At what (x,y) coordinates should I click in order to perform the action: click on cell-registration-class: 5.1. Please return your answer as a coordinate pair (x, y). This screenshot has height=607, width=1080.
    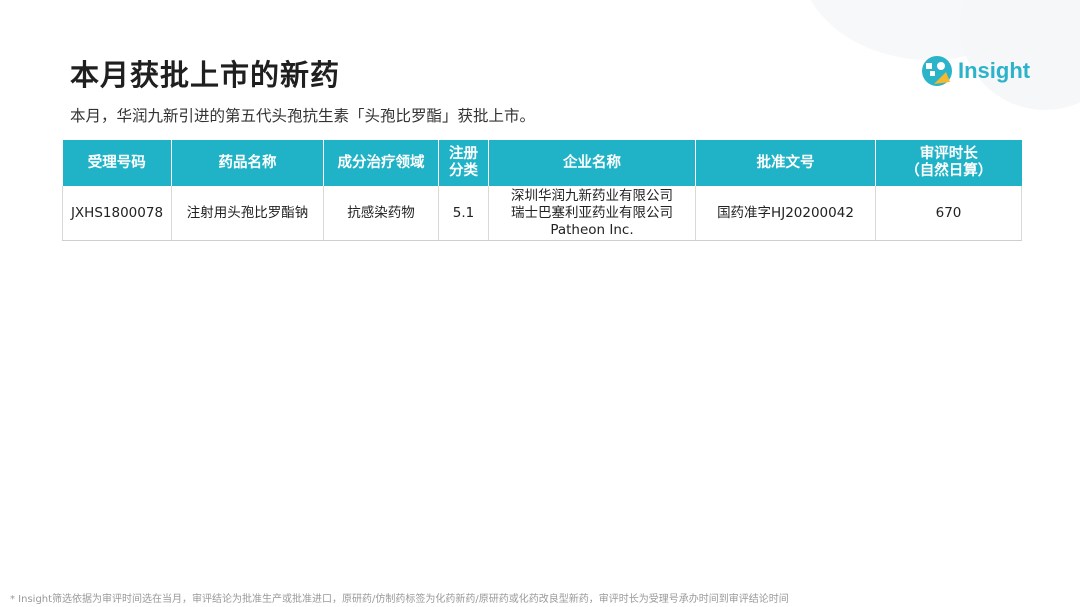
    Looking at the image, I should click on (463, 213).